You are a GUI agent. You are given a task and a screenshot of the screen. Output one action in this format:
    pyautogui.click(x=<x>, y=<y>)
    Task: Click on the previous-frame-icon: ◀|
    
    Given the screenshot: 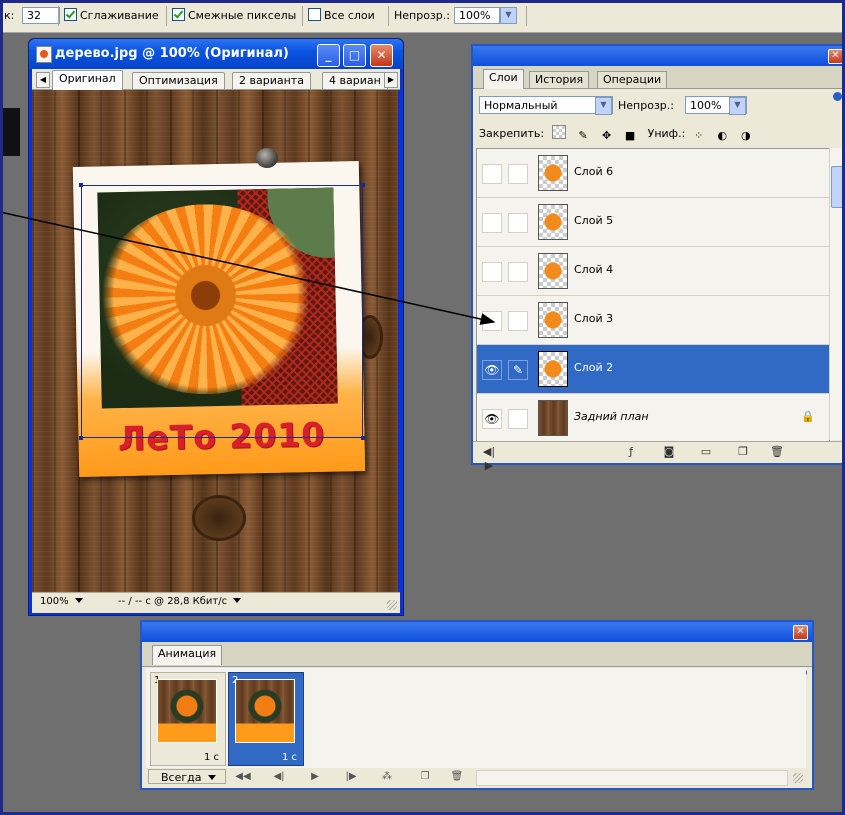 What is the action you would take?
    pyautogui.click(x=279, y=777)
    